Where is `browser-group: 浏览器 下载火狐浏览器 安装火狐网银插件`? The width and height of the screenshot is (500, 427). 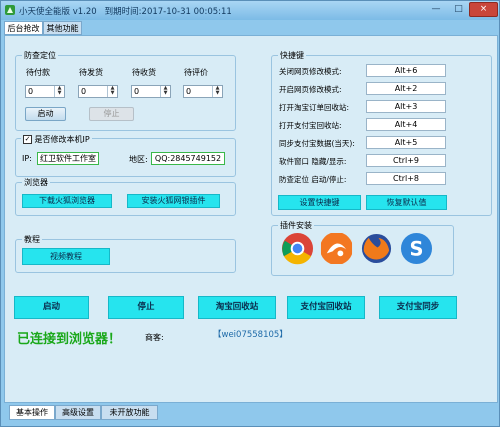 browser-group: 浏览器 下载火狐浏览器 安装火狐网银插件 is located at coordinates (125, 196).